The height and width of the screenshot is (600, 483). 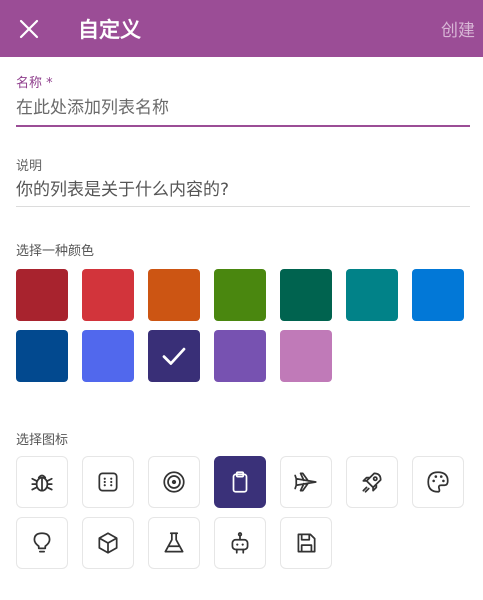 I want to click on name-field-label: 名称 *, so click(x=34, y=83).